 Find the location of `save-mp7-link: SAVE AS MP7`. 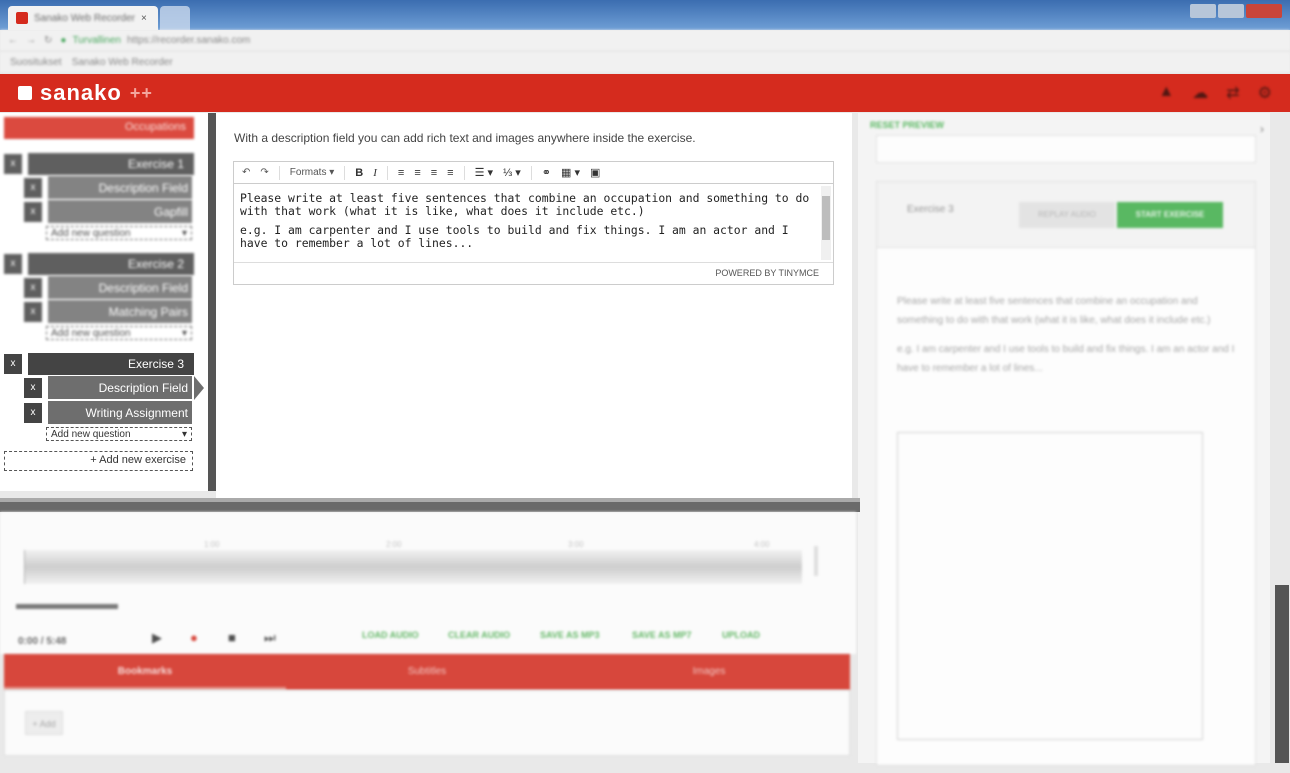

save-mp7-link: SAVE AS MP7 is located at coordinates (662, 635).